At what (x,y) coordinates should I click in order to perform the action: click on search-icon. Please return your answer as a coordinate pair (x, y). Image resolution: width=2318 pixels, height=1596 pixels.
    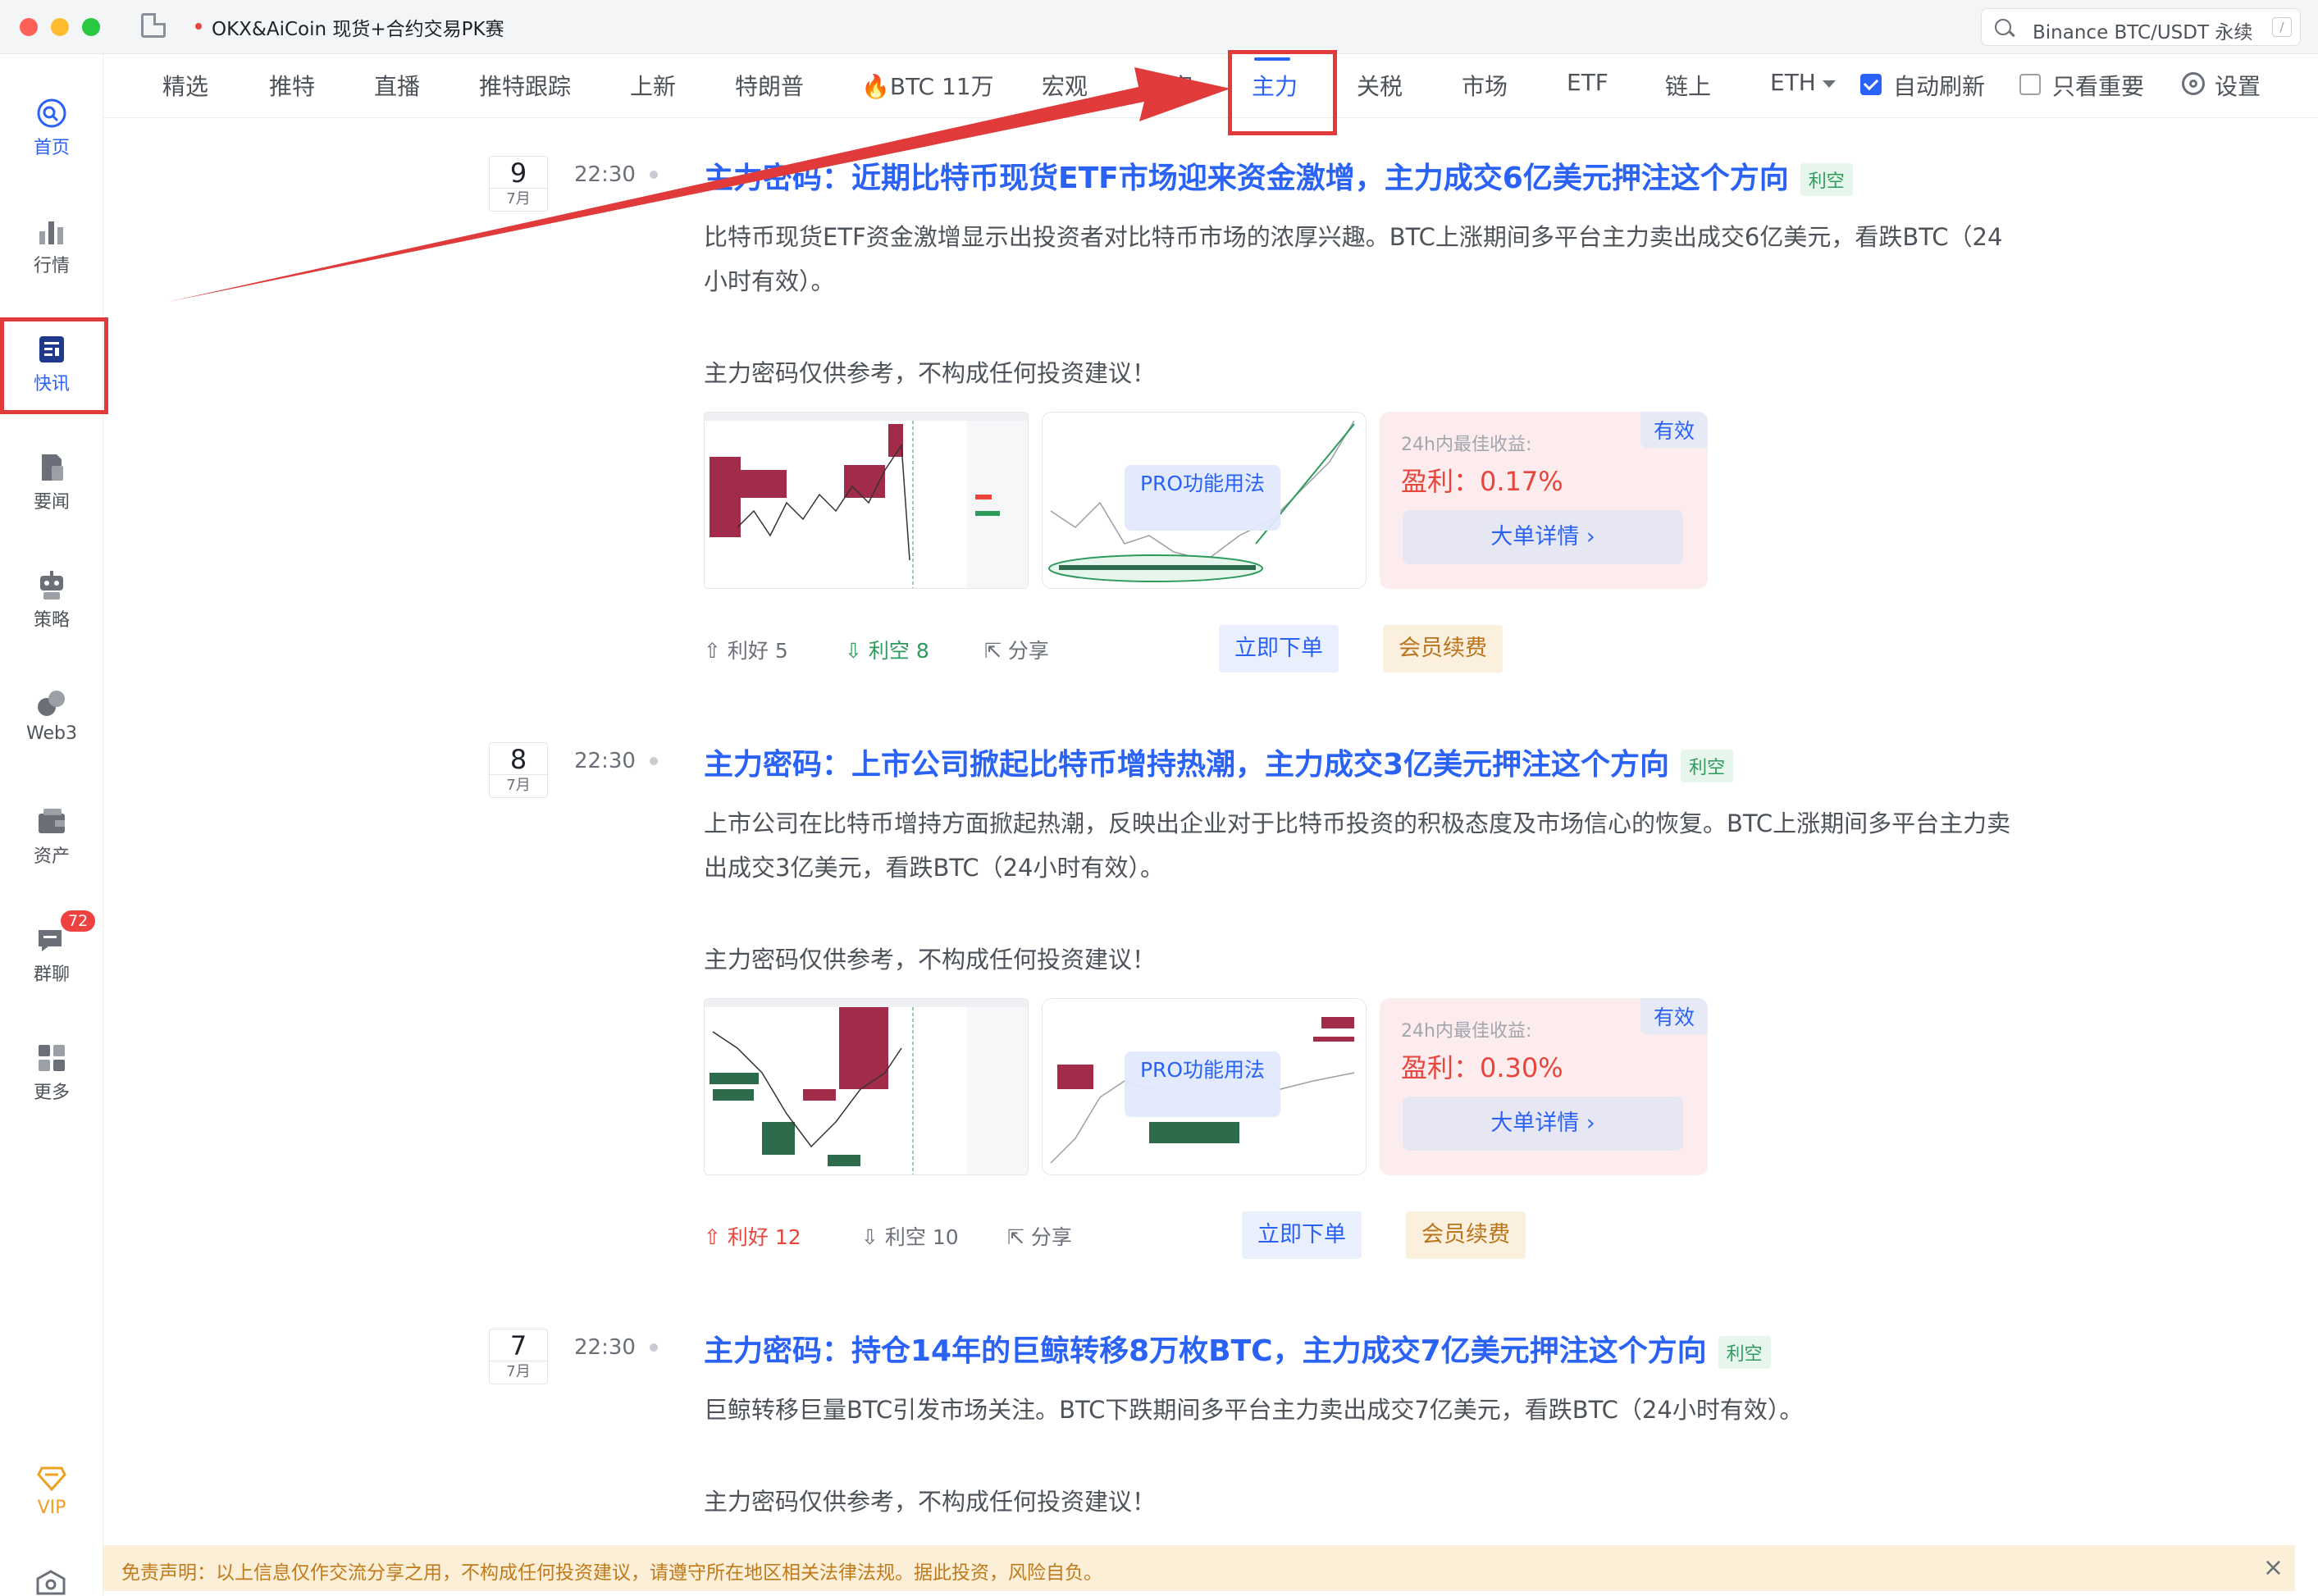
    Looking at the image, I should click on (2003, 27).